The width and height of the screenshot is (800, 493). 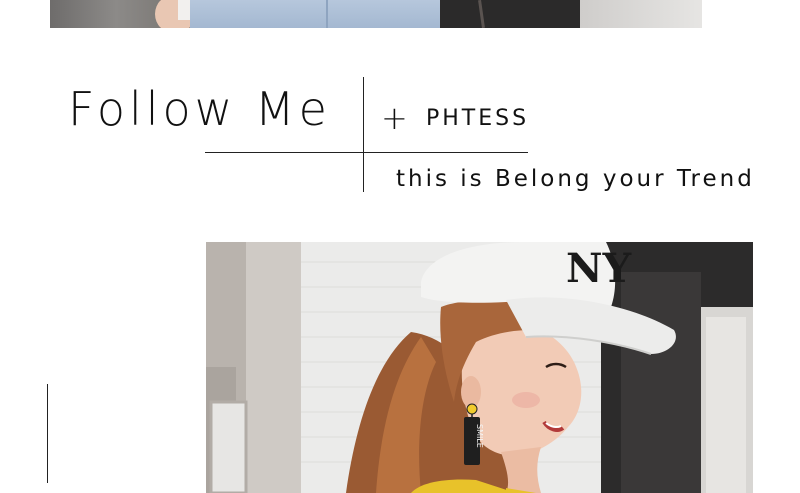 What do you see at coordinates (599, 268) in the screenshot?
I see `cap-logo: NY` at bounding box center [599, 268].